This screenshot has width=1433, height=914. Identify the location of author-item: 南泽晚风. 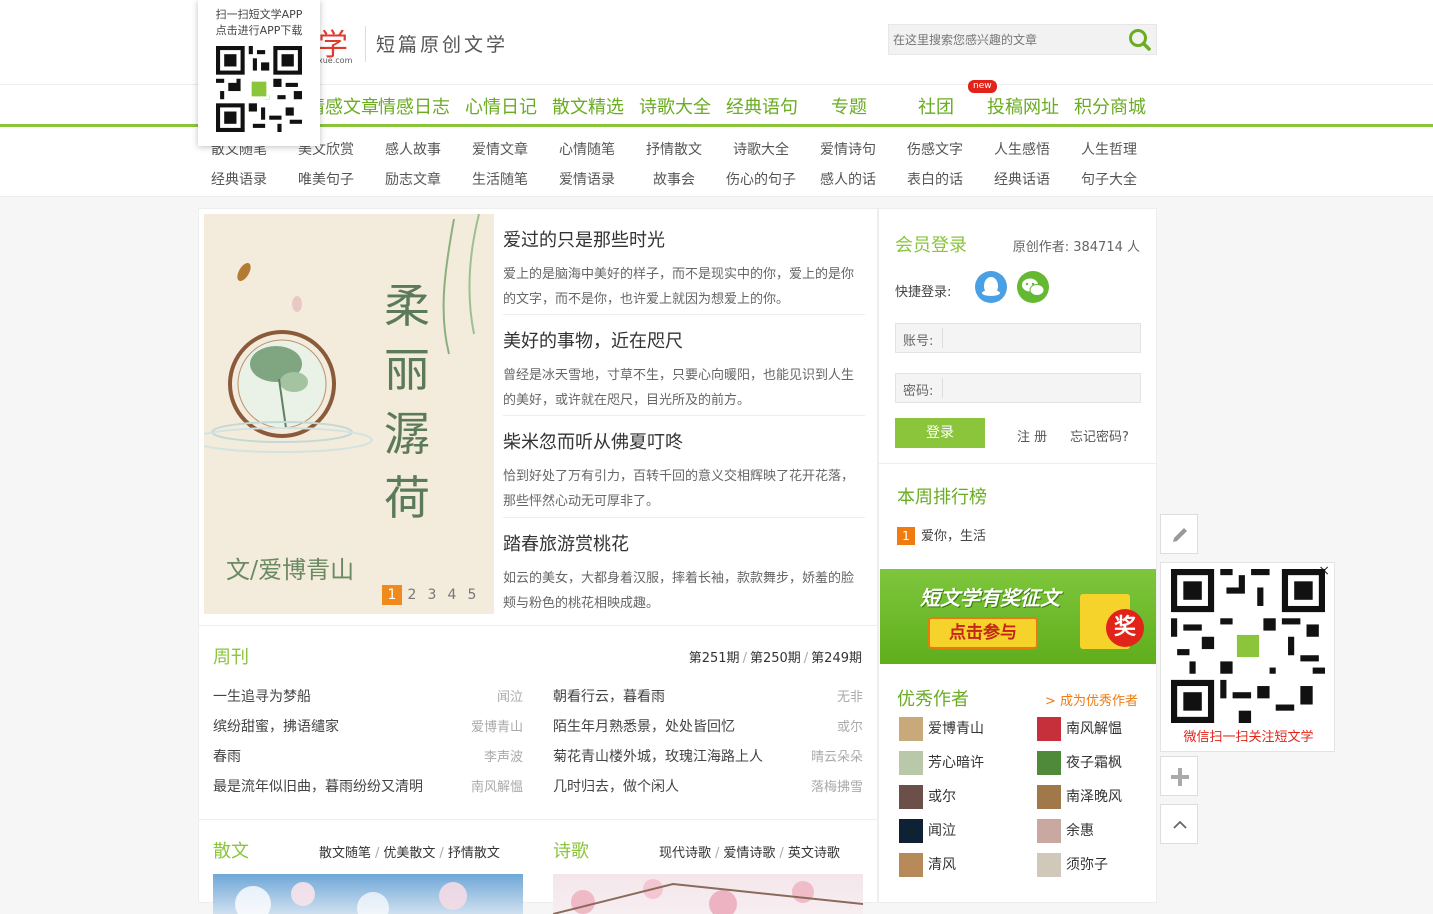
(1079, 797).